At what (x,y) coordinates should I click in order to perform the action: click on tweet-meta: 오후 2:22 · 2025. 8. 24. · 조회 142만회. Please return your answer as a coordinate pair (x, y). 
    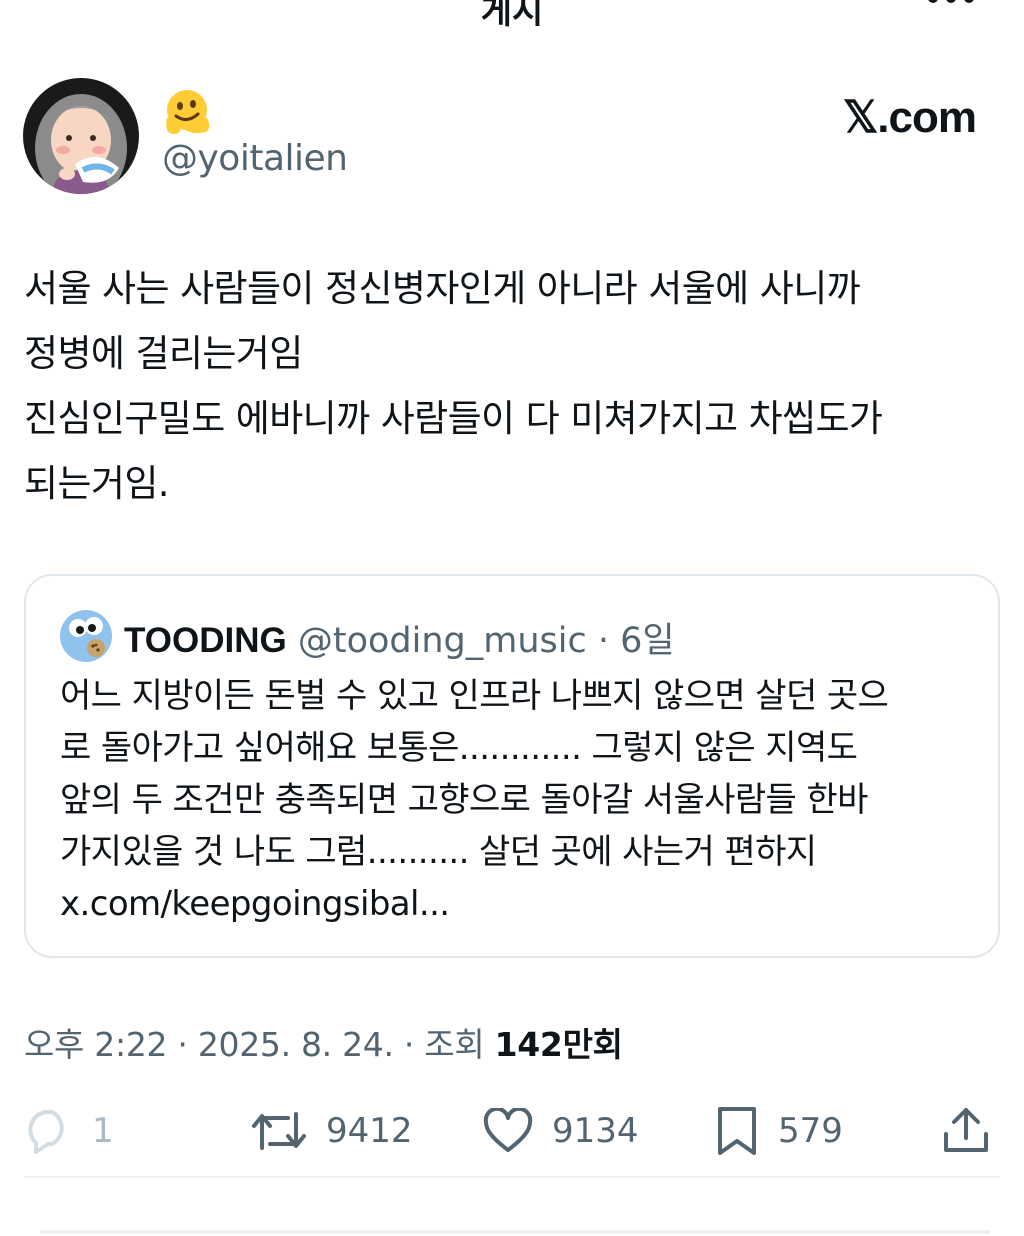
    Looking at the image, I should click on (323, 1042).